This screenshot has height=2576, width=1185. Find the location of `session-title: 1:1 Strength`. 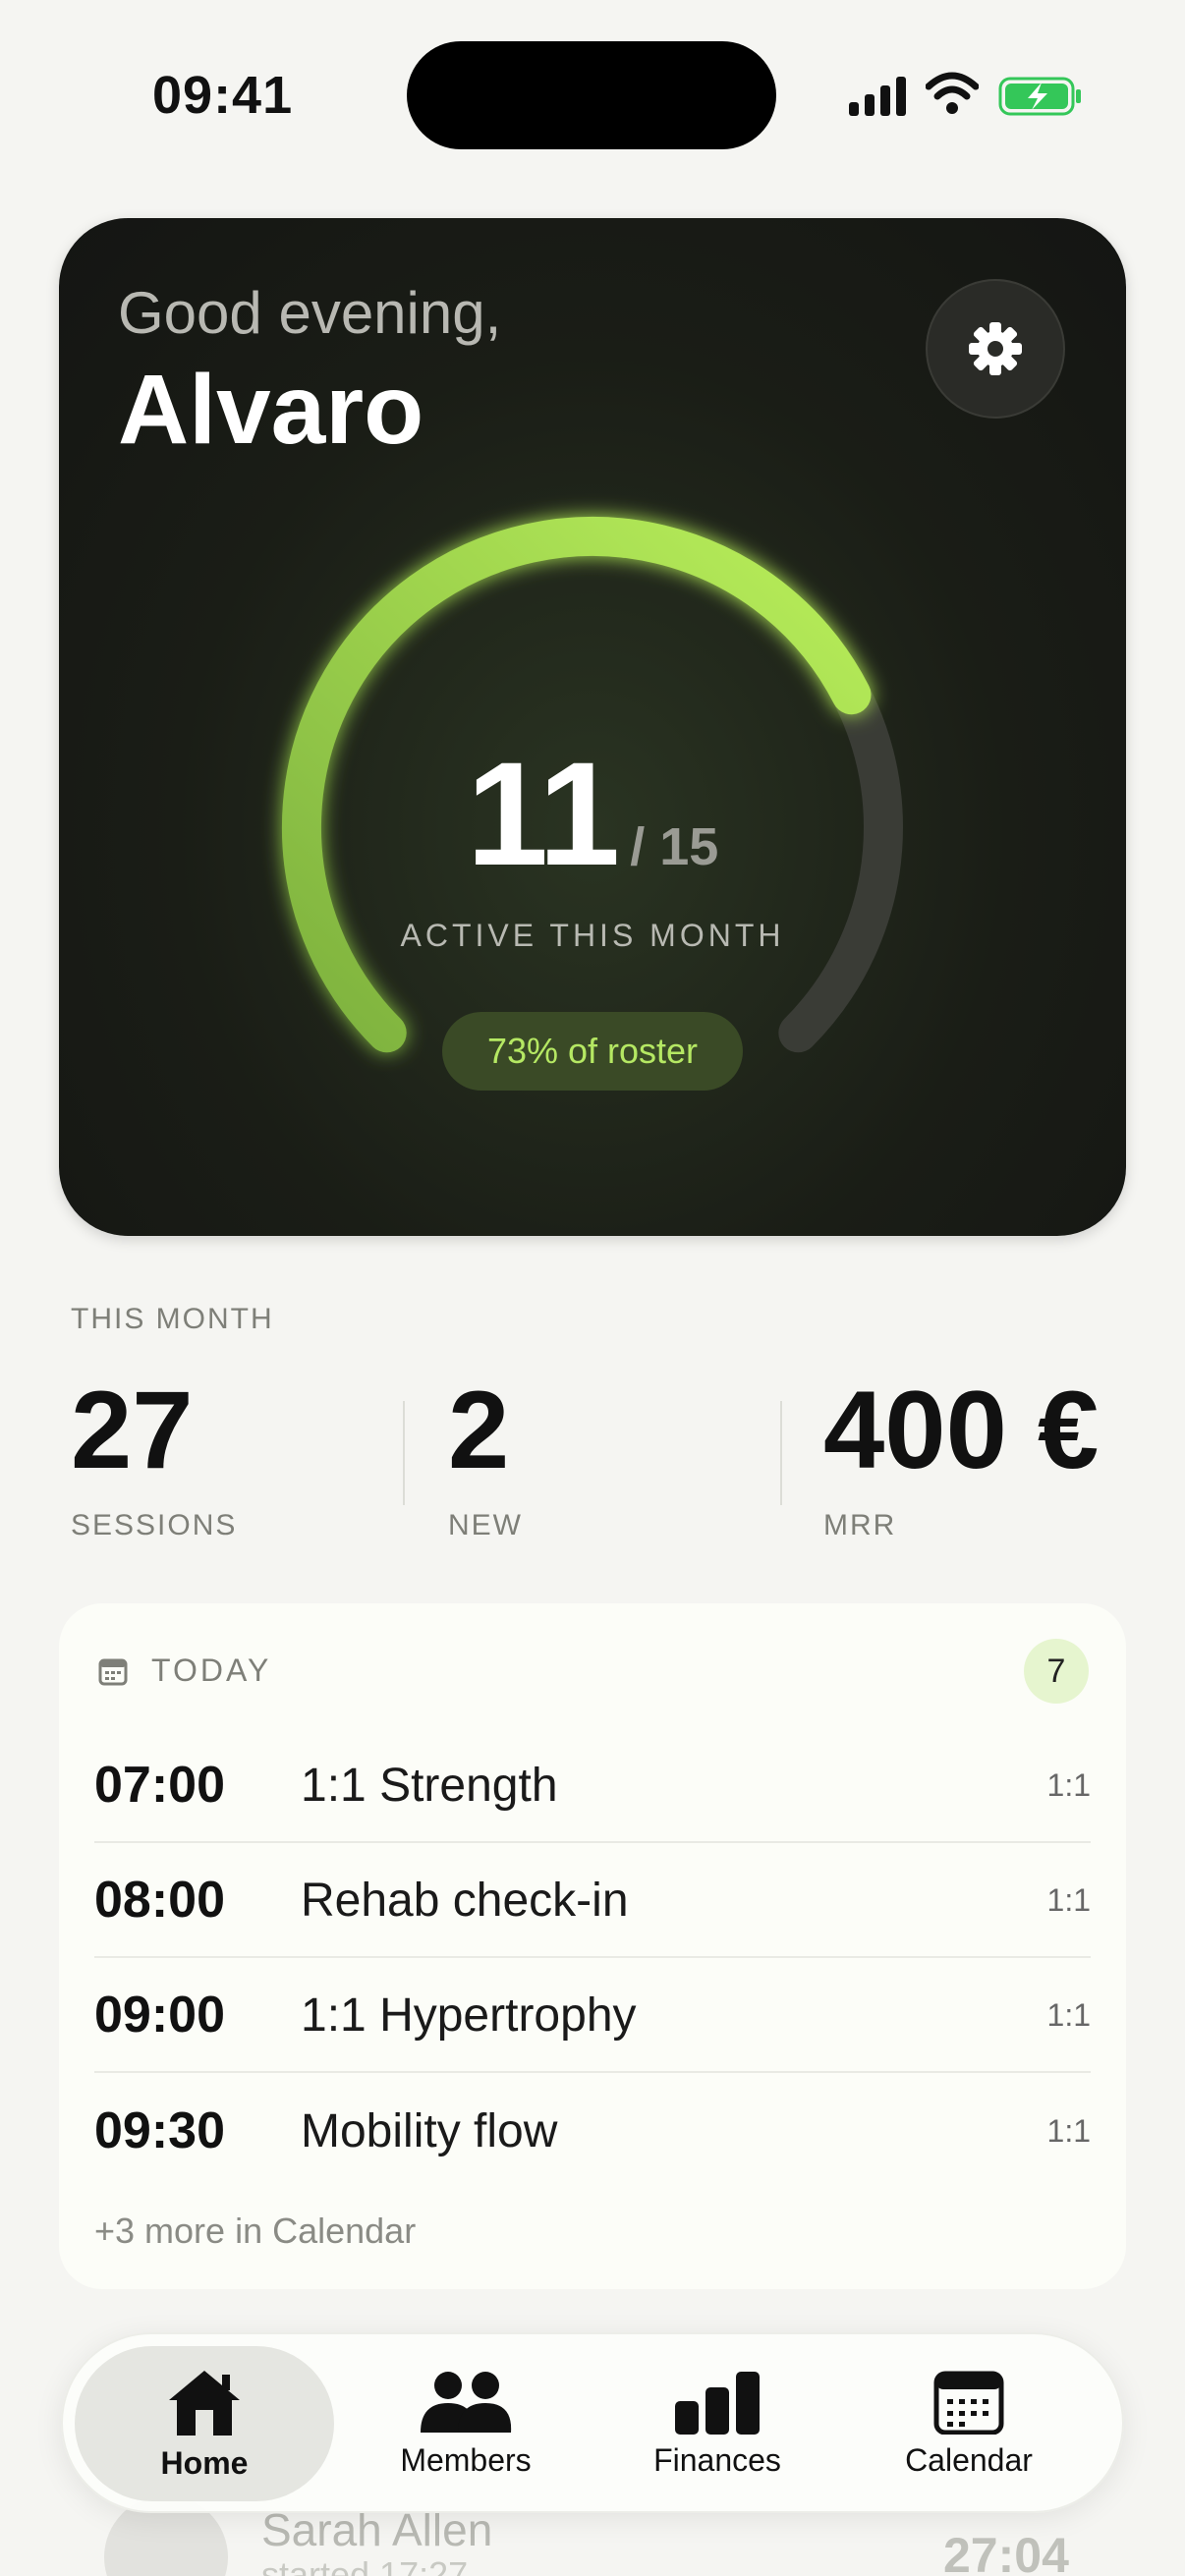

session-title: 1:1 Strength is located at coordinates (430, 1785).